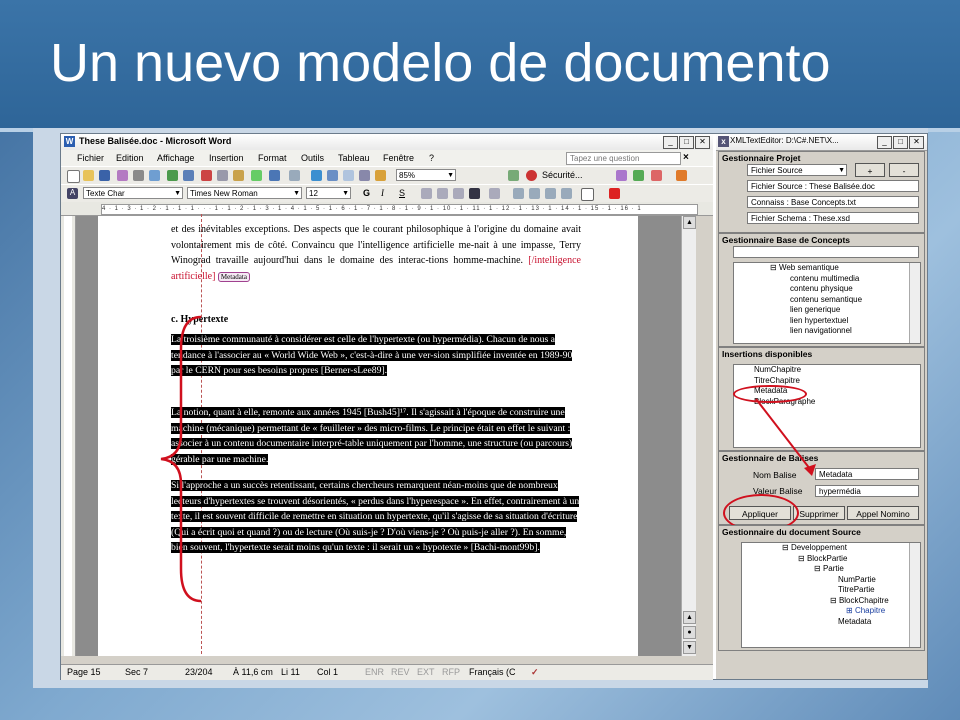 The width and height of the screenshot is (960, 720). I want to click on menu-format: Format, so click(272, 158).